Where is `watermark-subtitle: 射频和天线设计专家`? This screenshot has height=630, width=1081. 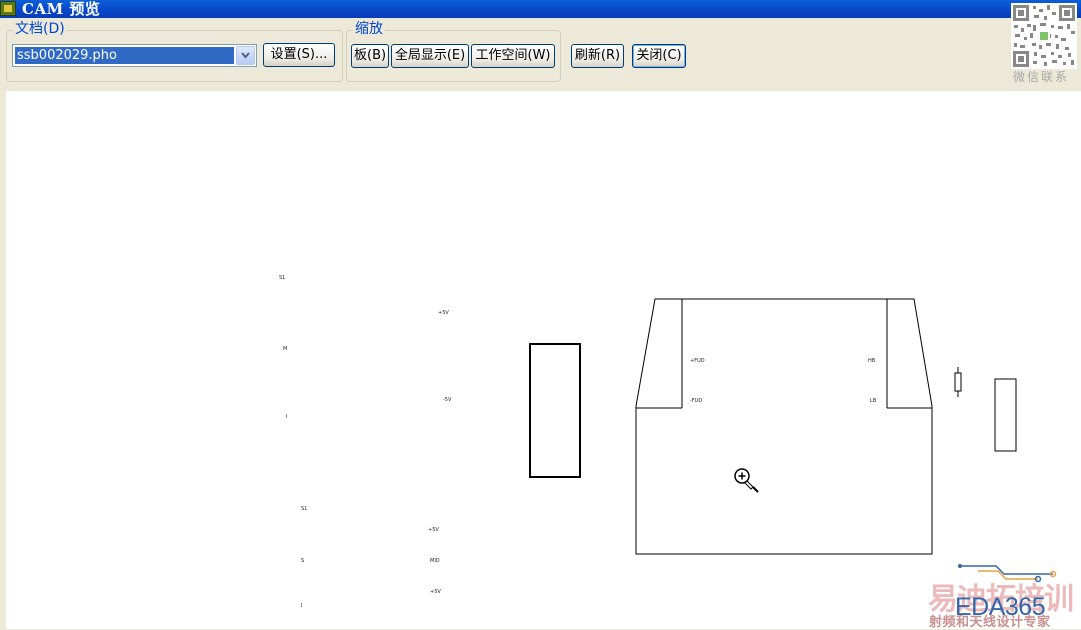
watermark-subtitle: 射频和天线设计专家 is located at coordinates (990, 622).